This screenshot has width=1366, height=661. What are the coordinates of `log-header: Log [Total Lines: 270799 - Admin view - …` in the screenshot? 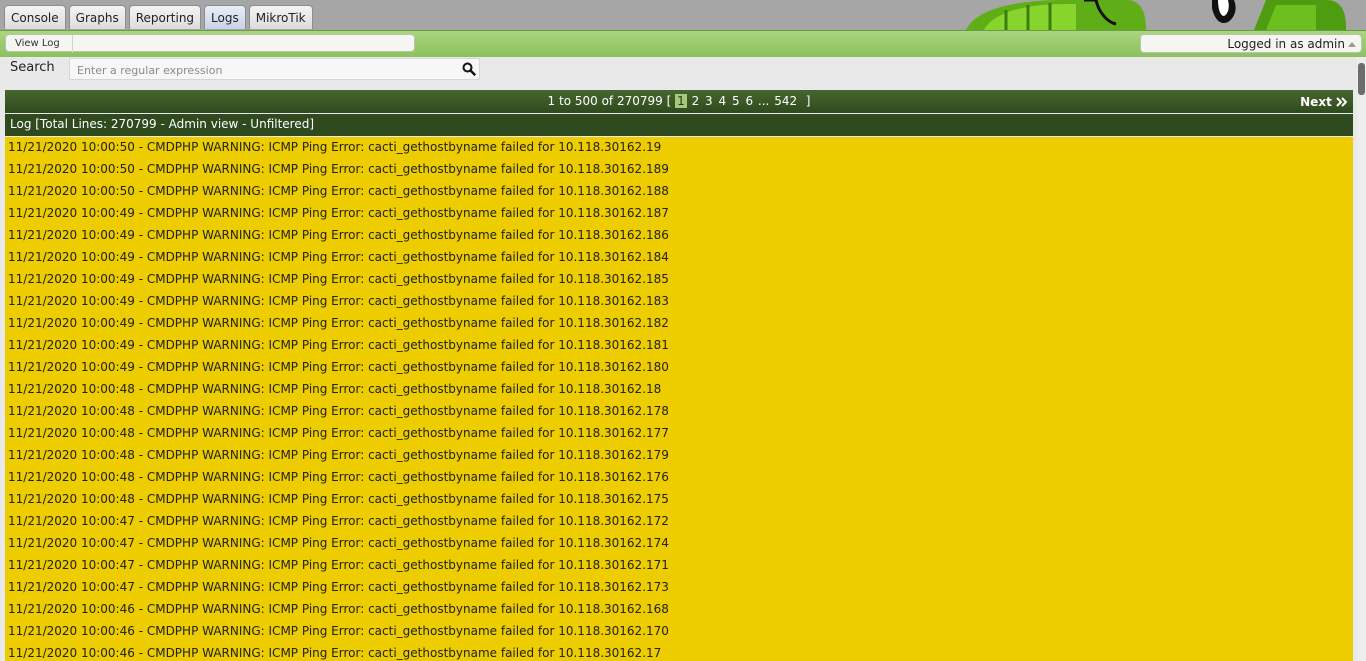 It's located at (679, 125).